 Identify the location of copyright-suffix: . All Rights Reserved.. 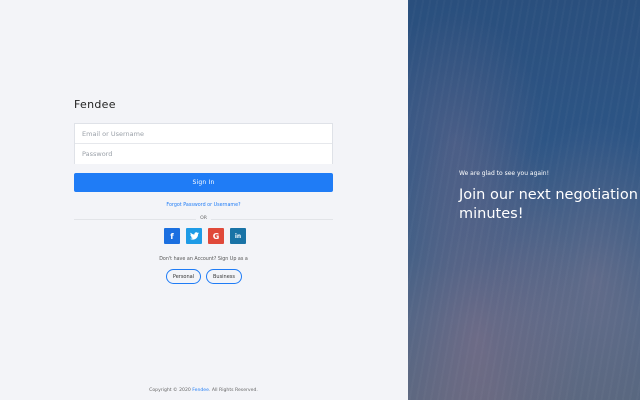
(233, 390).